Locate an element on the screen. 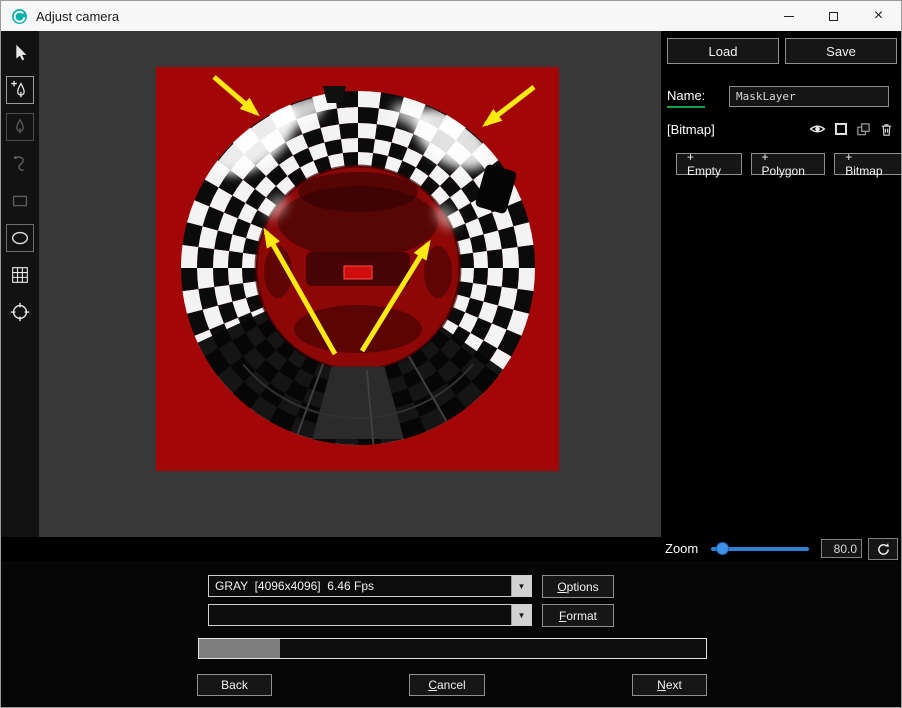  zoom-slider is located at coordinates (760, 549).